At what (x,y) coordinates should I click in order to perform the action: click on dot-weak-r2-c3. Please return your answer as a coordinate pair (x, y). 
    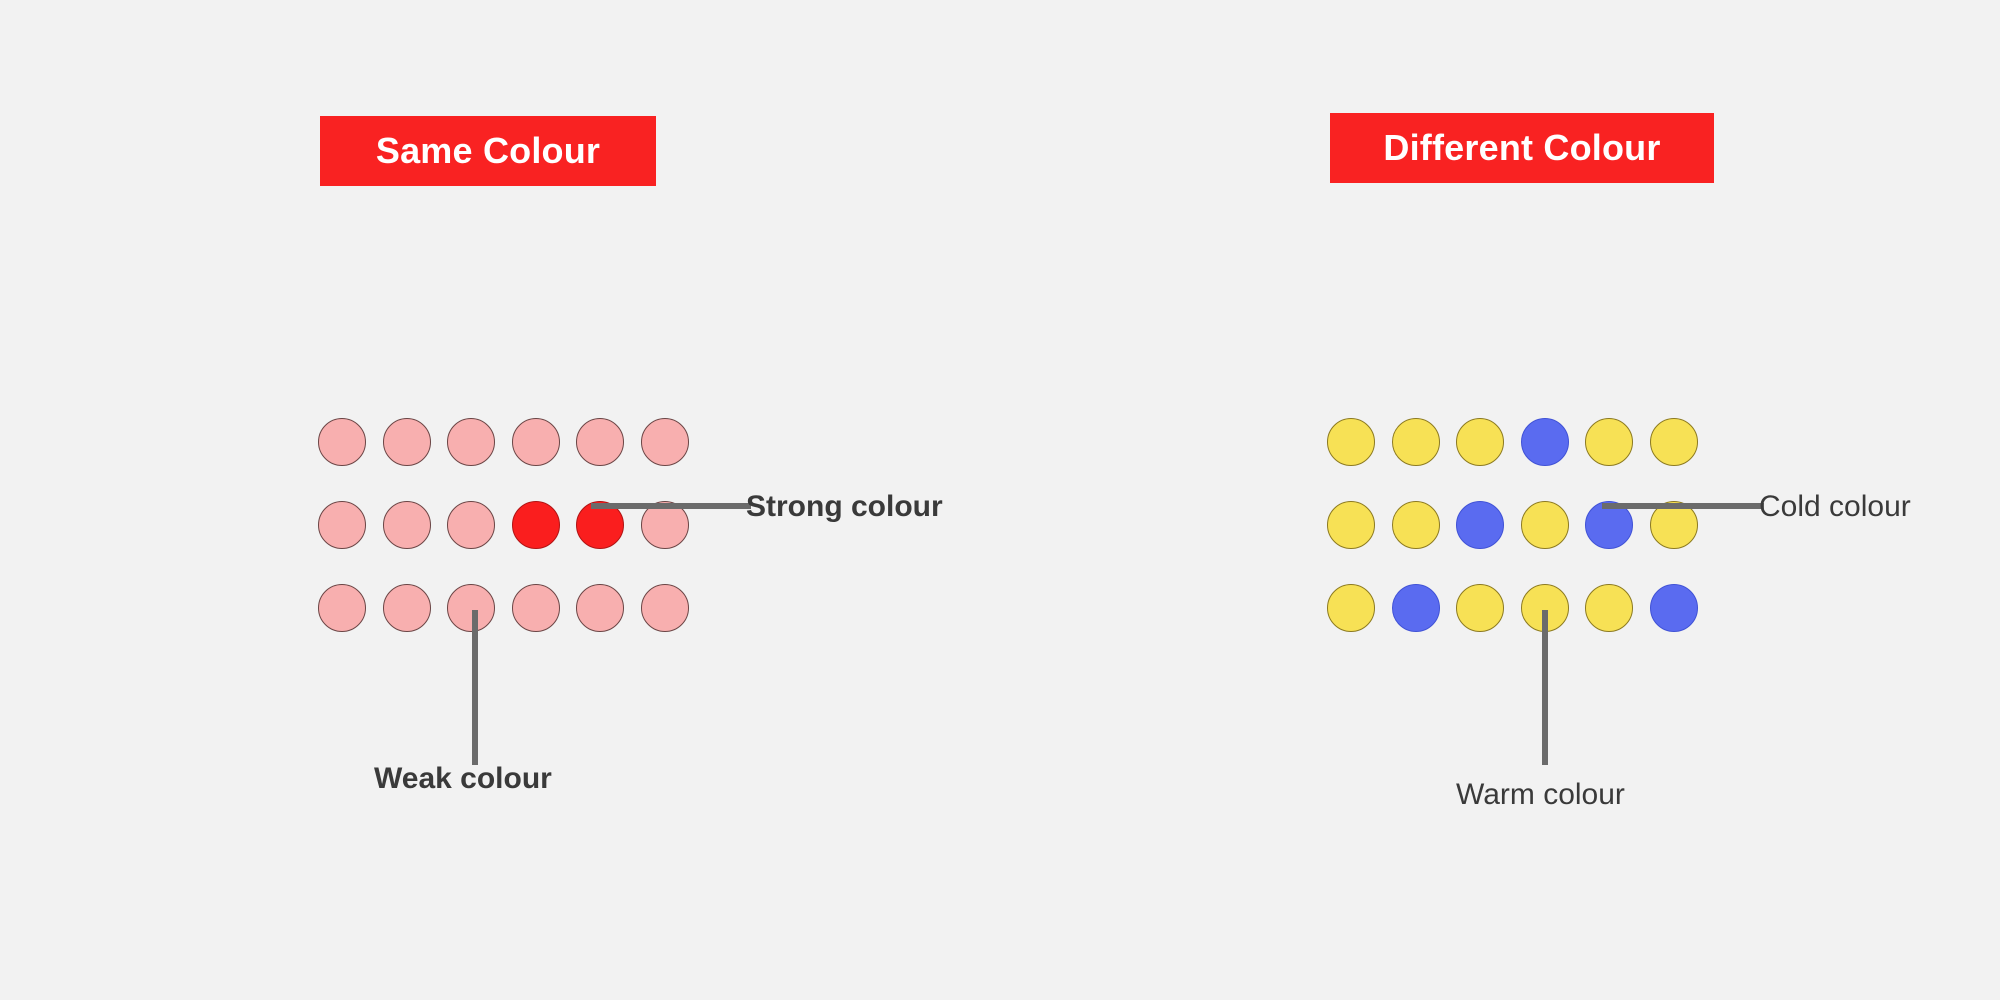
    Looking at the image, I should click on (471, 525).